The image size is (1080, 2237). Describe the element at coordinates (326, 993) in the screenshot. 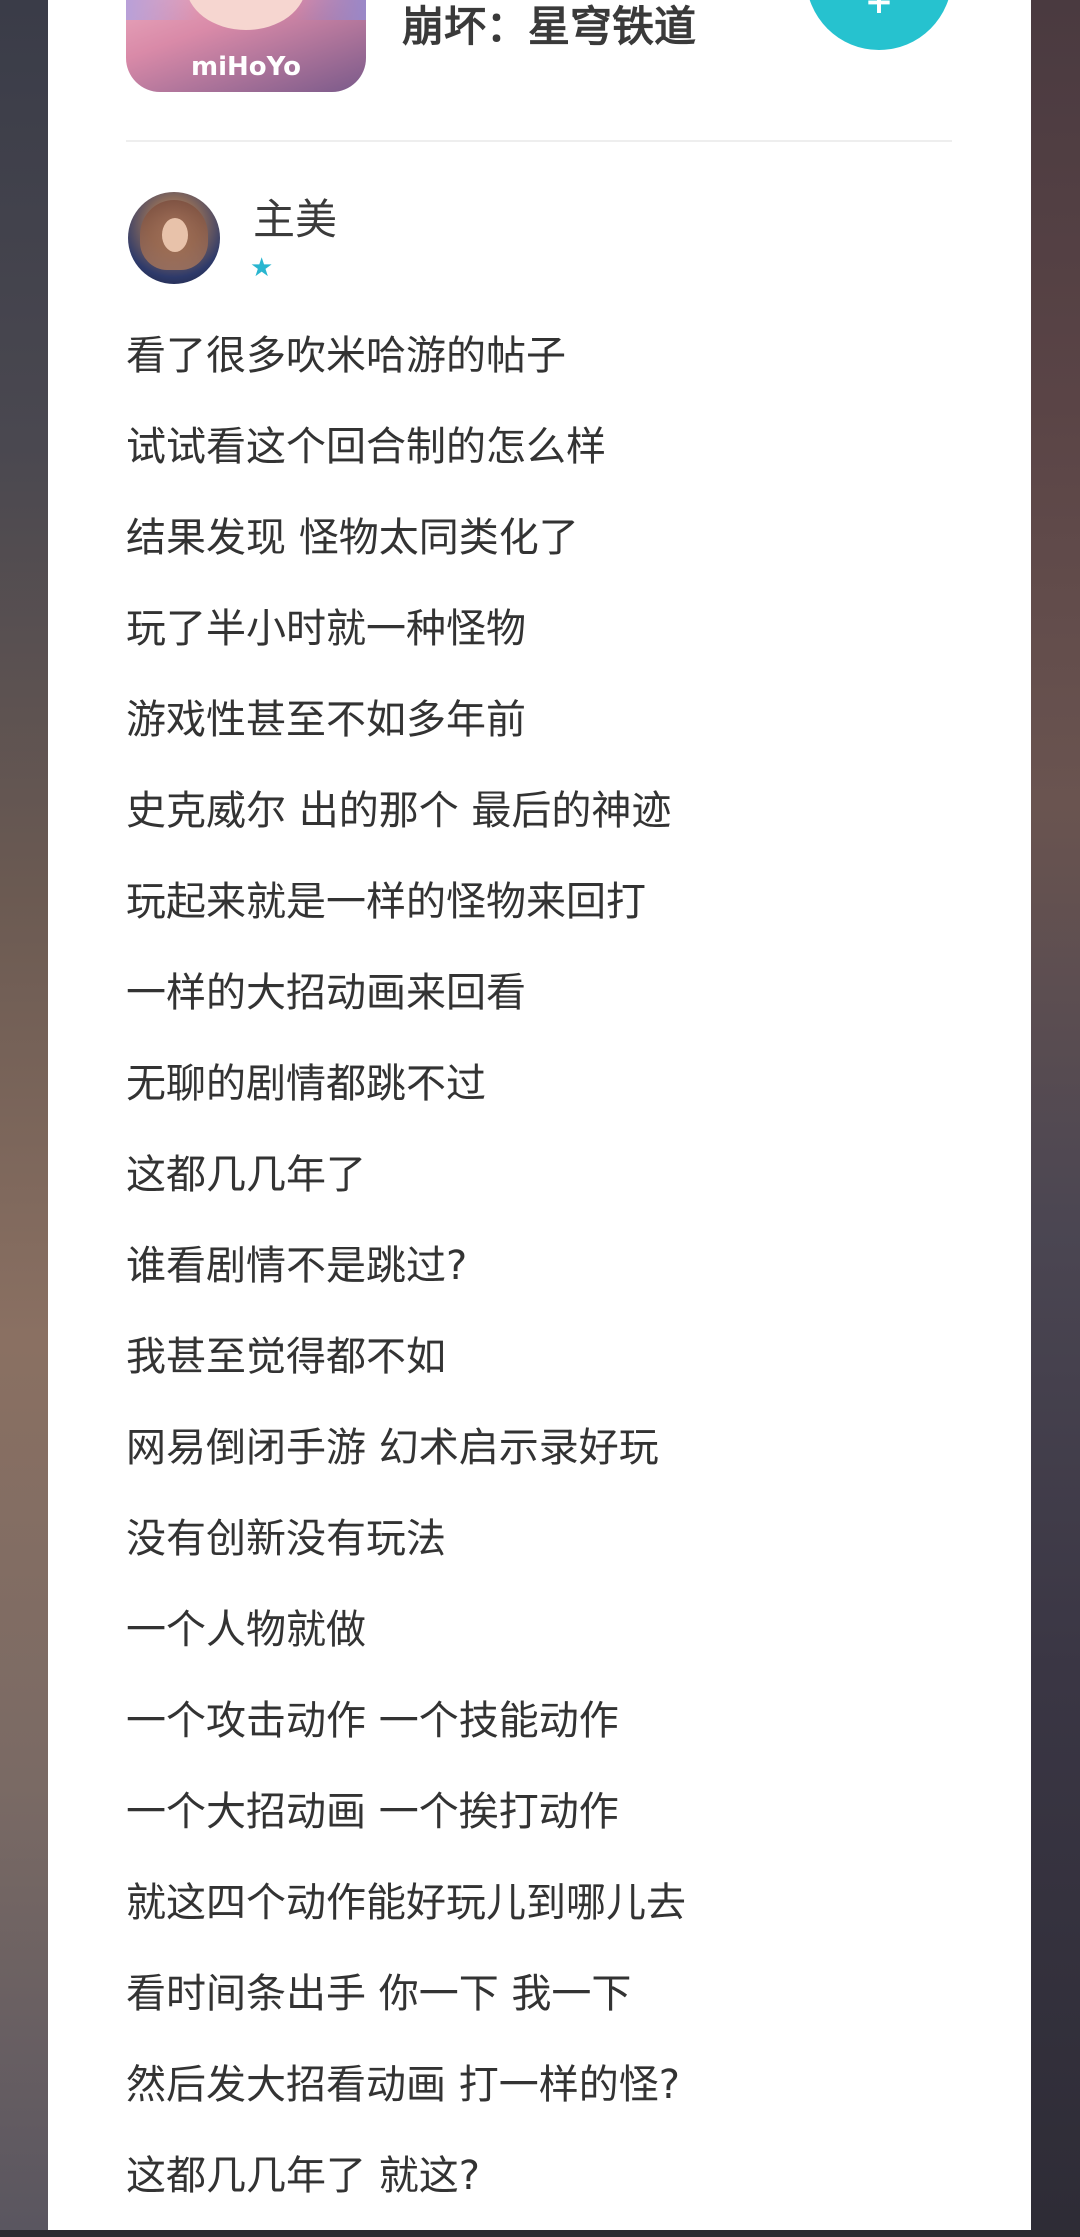

I see `post-line: 一样的大招动画来回看` at that location.